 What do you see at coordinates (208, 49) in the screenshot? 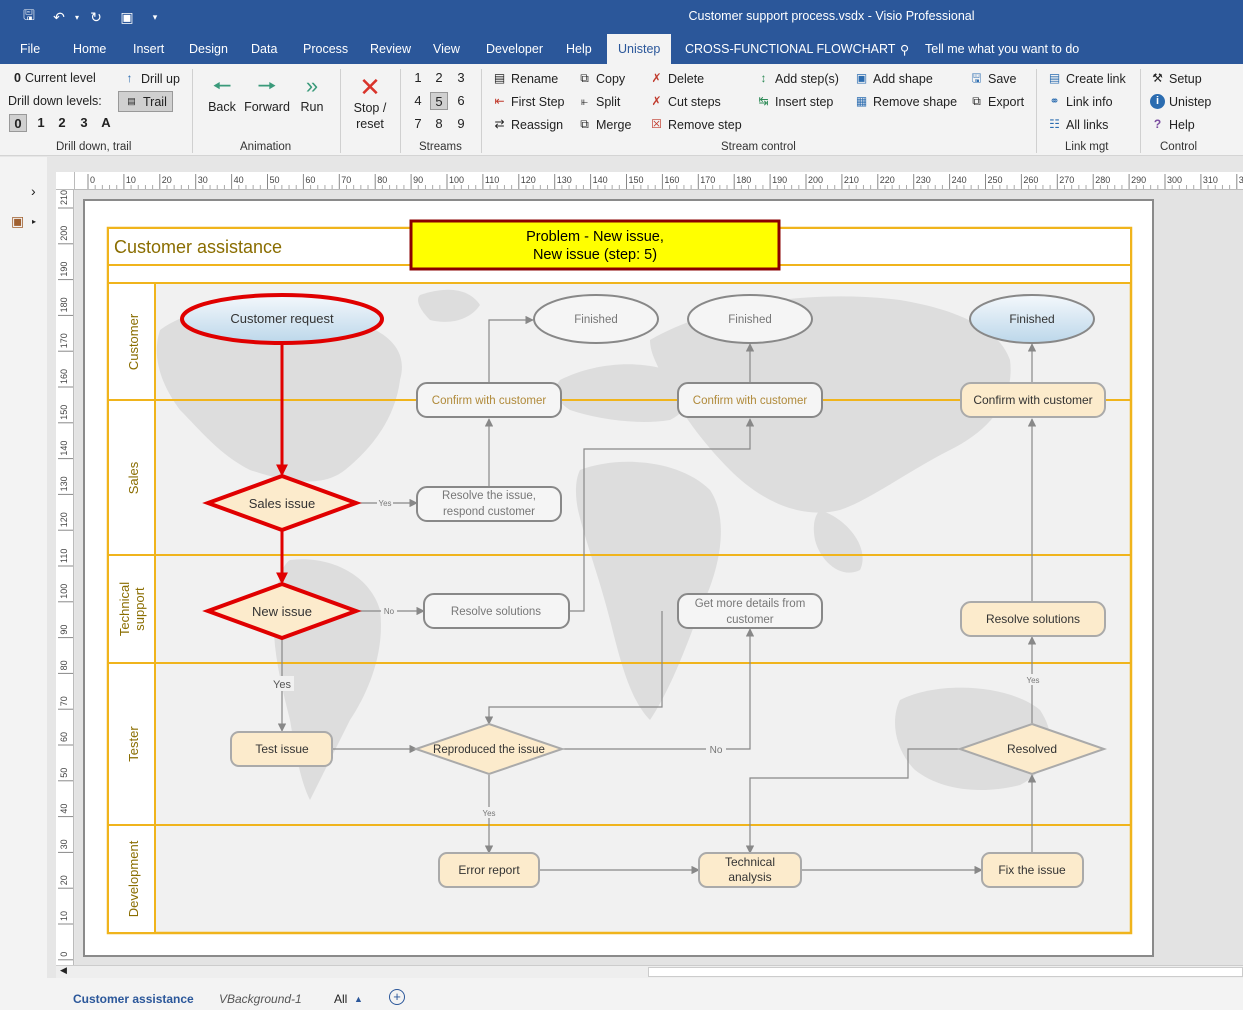
I see `tab-design: Design` at bounding box center [208, 49].